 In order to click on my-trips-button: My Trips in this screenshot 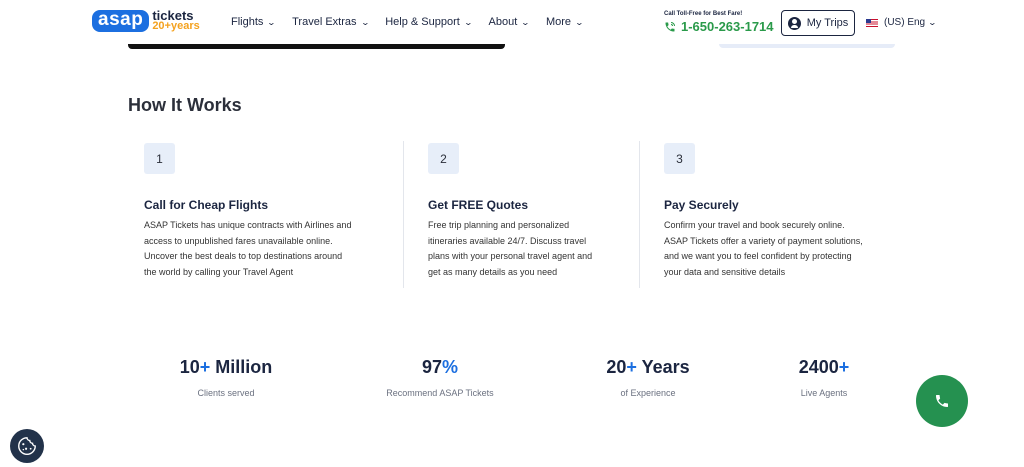, I will do `click(818, 23)`.